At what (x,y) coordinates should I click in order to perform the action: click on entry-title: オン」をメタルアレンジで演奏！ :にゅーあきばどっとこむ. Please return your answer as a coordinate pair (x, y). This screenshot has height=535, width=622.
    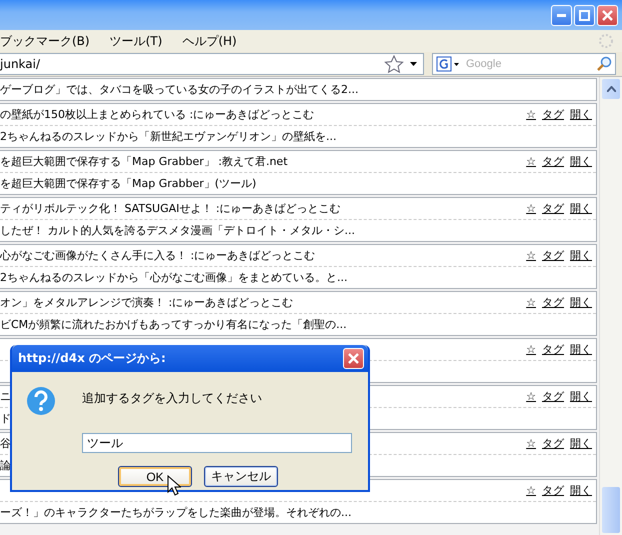
    Looking at the image, I should click on (147, 302).